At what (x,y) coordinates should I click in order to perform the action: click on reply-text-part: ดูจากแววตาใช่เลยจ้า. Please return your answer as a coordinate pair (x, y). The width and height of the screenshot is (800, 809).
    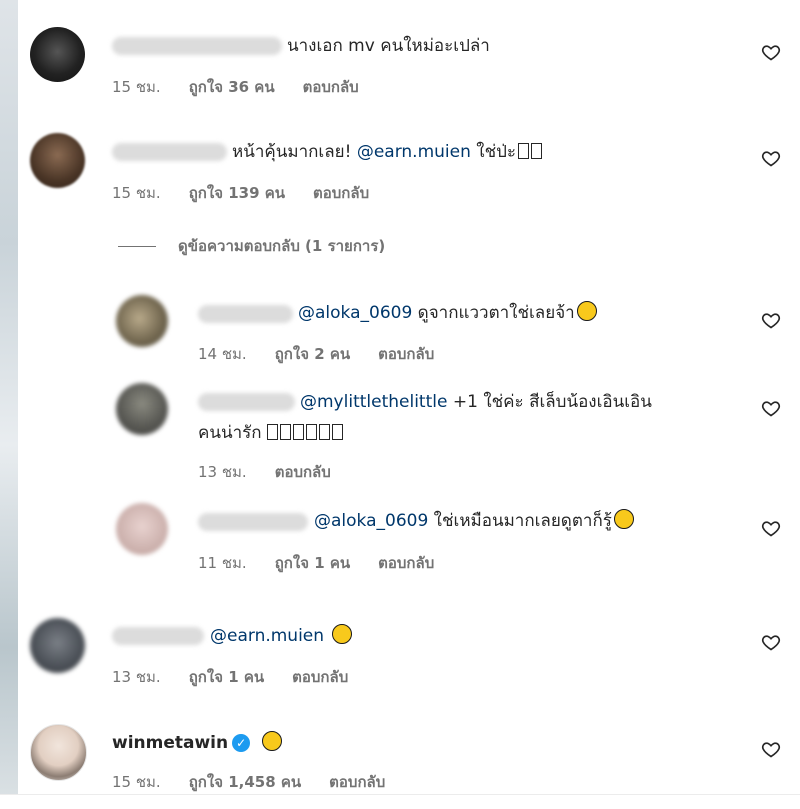
    Looking at the image, I should click on (493, 313).